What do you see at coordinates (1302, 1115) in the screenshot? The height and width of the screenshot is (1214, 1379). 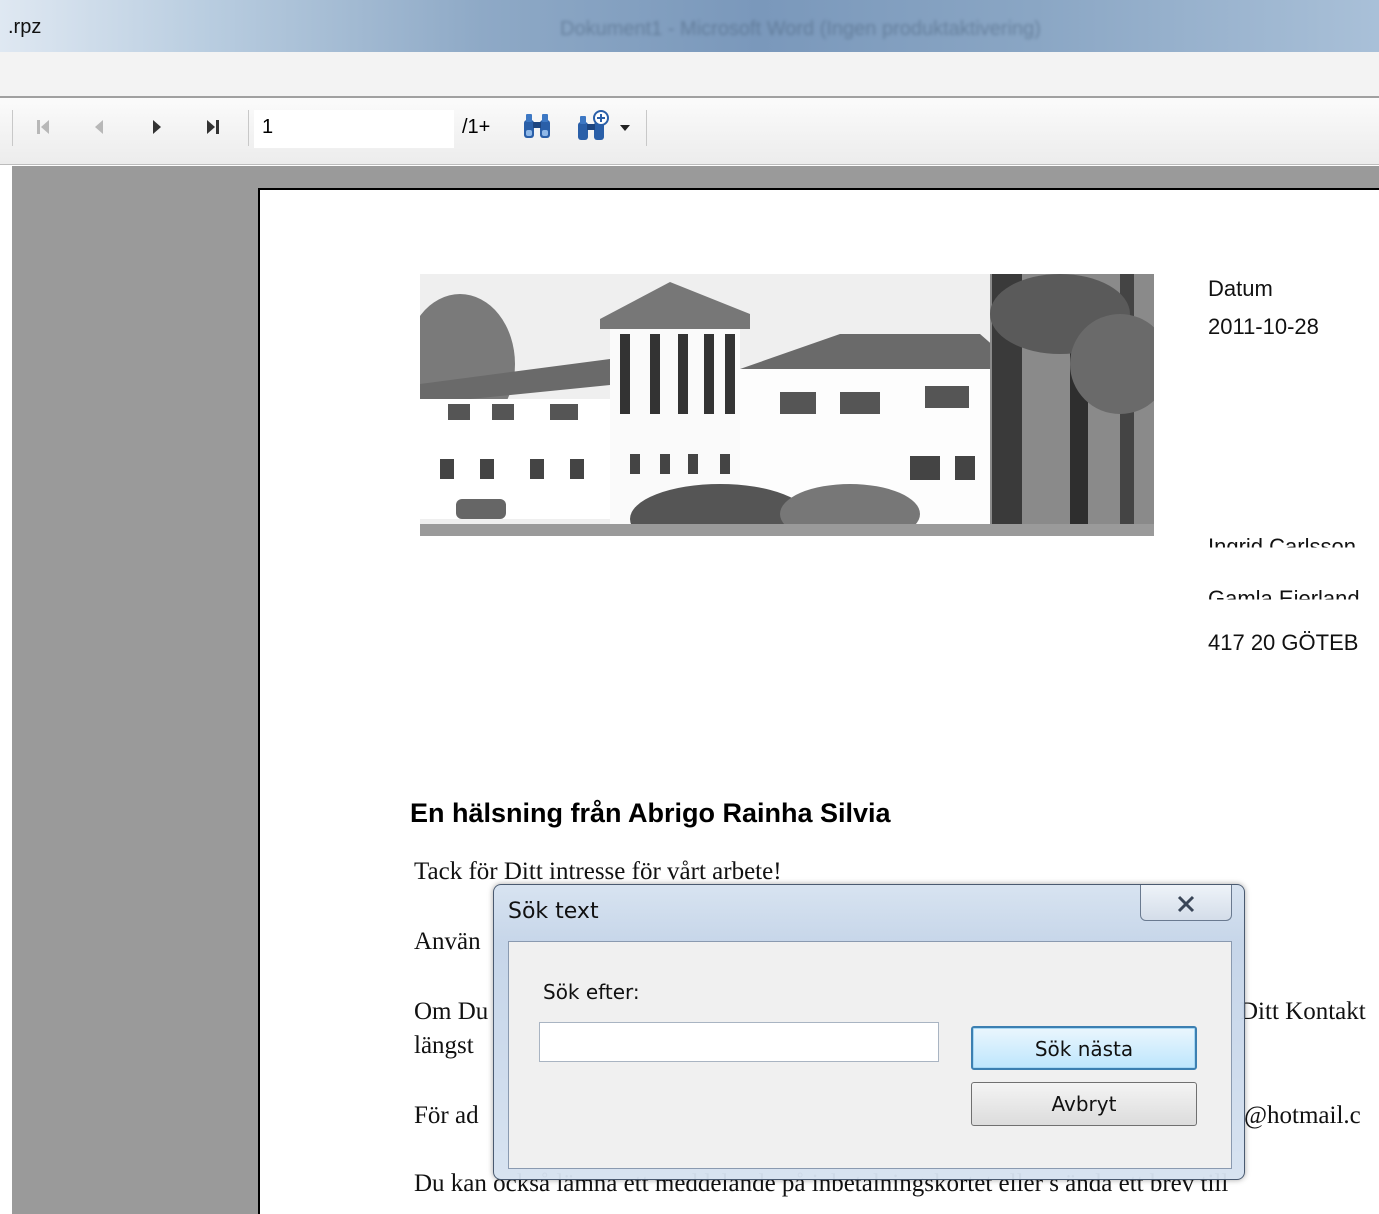 I see `letter-line-5-end: @hotmail.c` at bounding box center [1302, 1115].